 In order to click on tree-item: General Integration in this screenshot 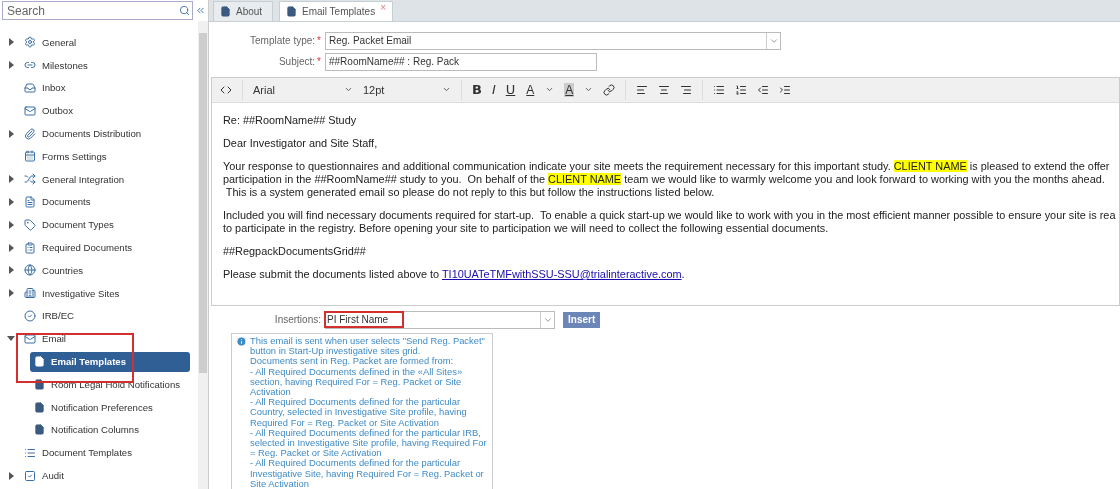, I will do `click(65, 179)`.